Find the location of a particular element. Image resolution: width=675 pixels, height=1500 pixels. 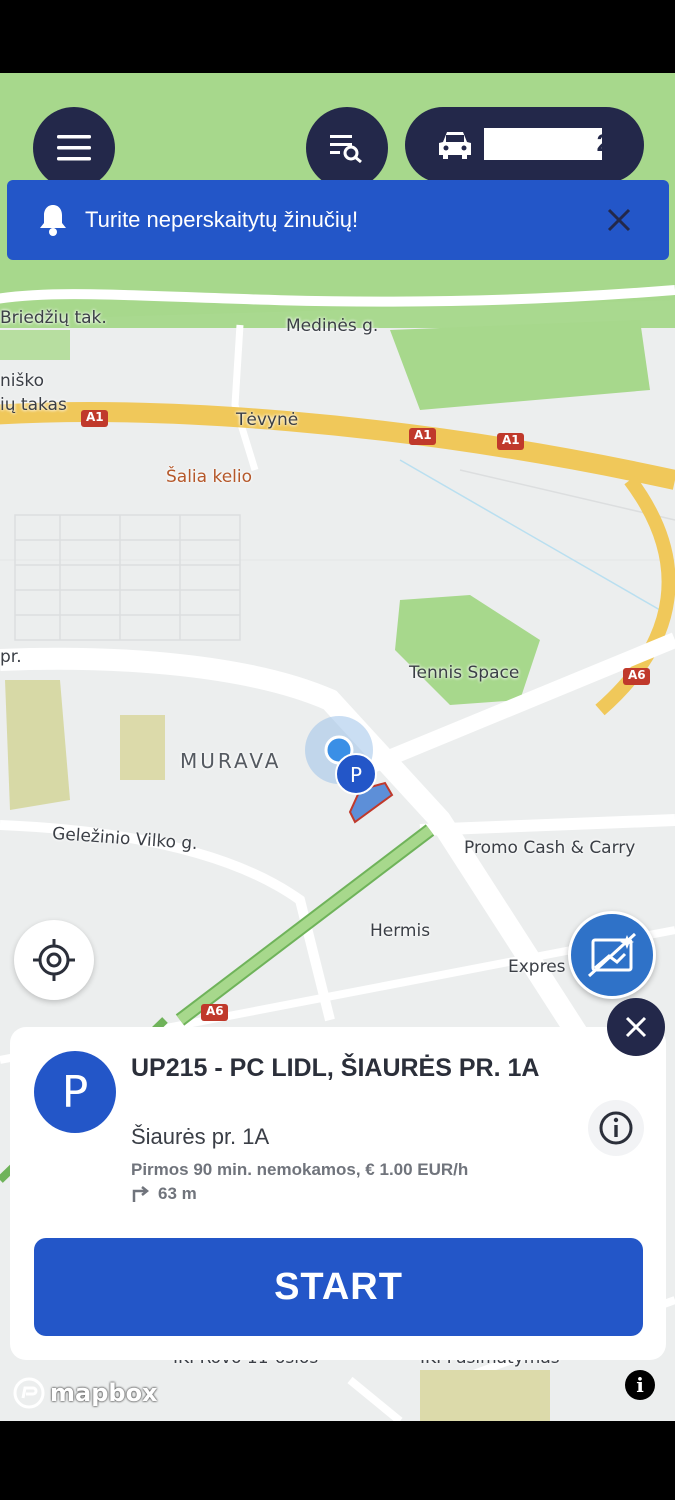

notification-text: Turite neperskaitytų žinučių! is located at coordinates (222, 219).